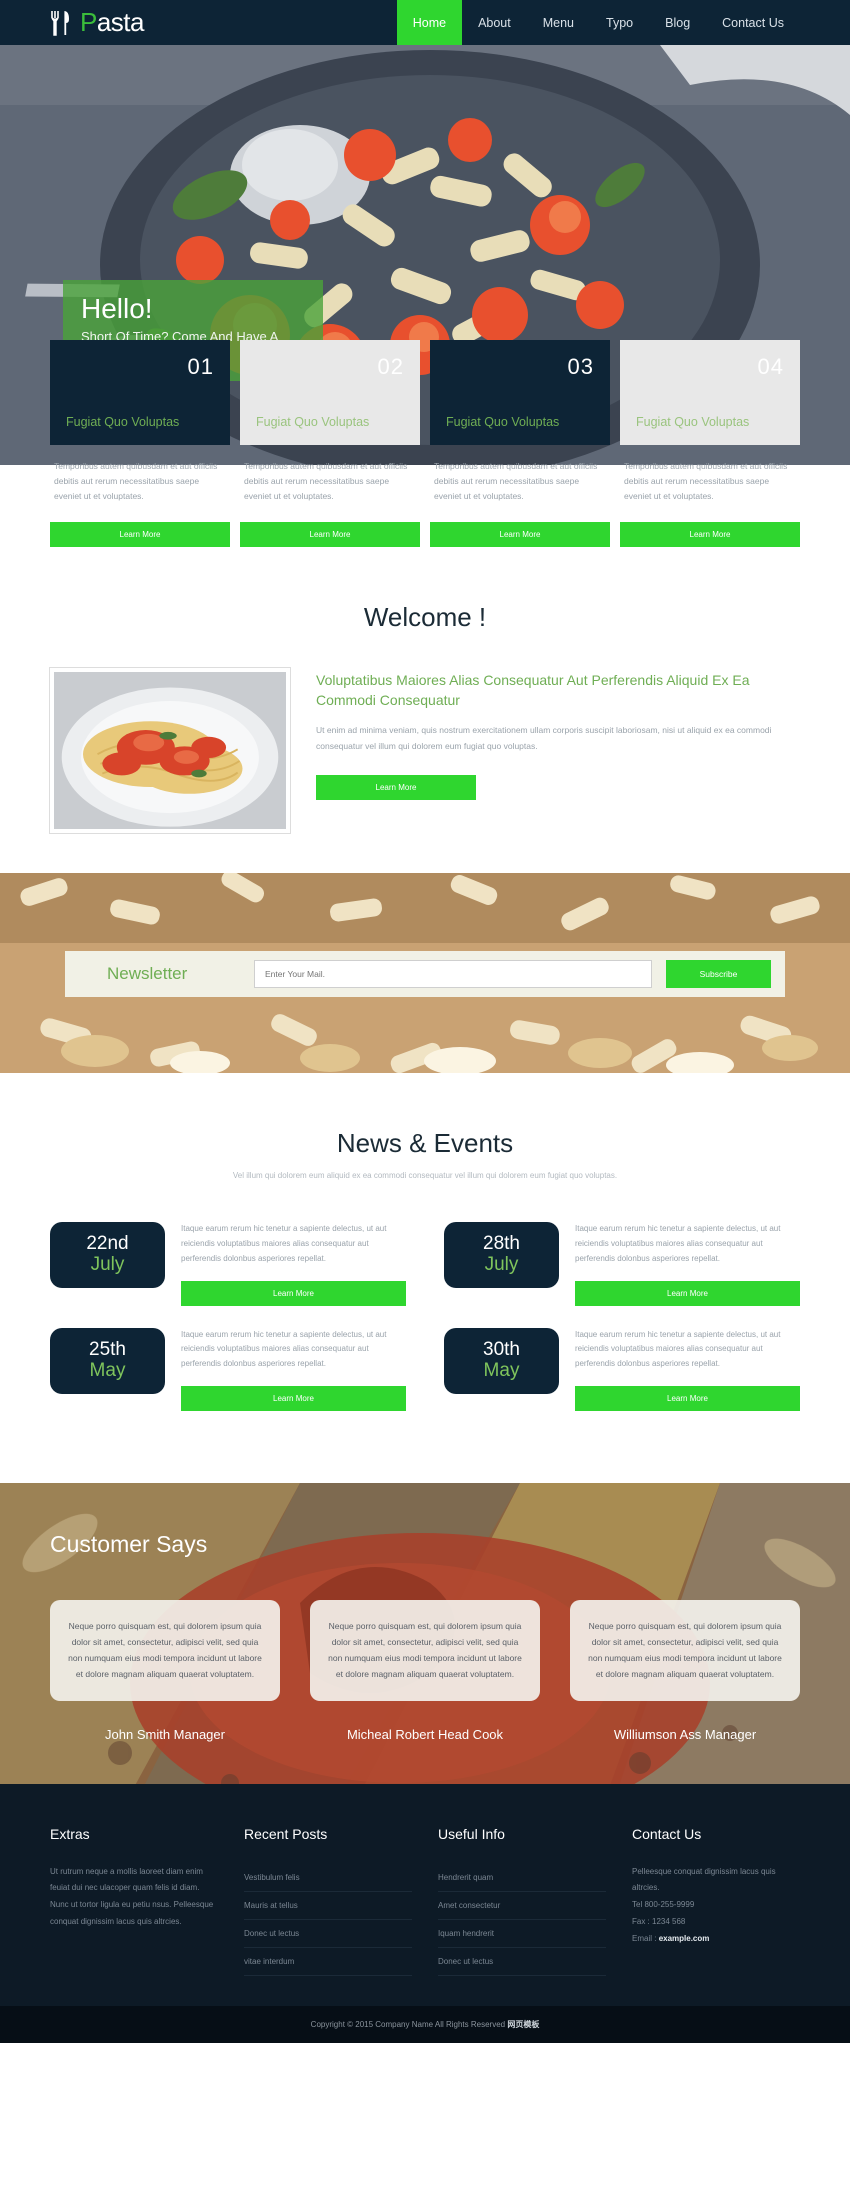 The image size is (850, 2193). I want to click on news-month-2: July, so click(501, 1265).